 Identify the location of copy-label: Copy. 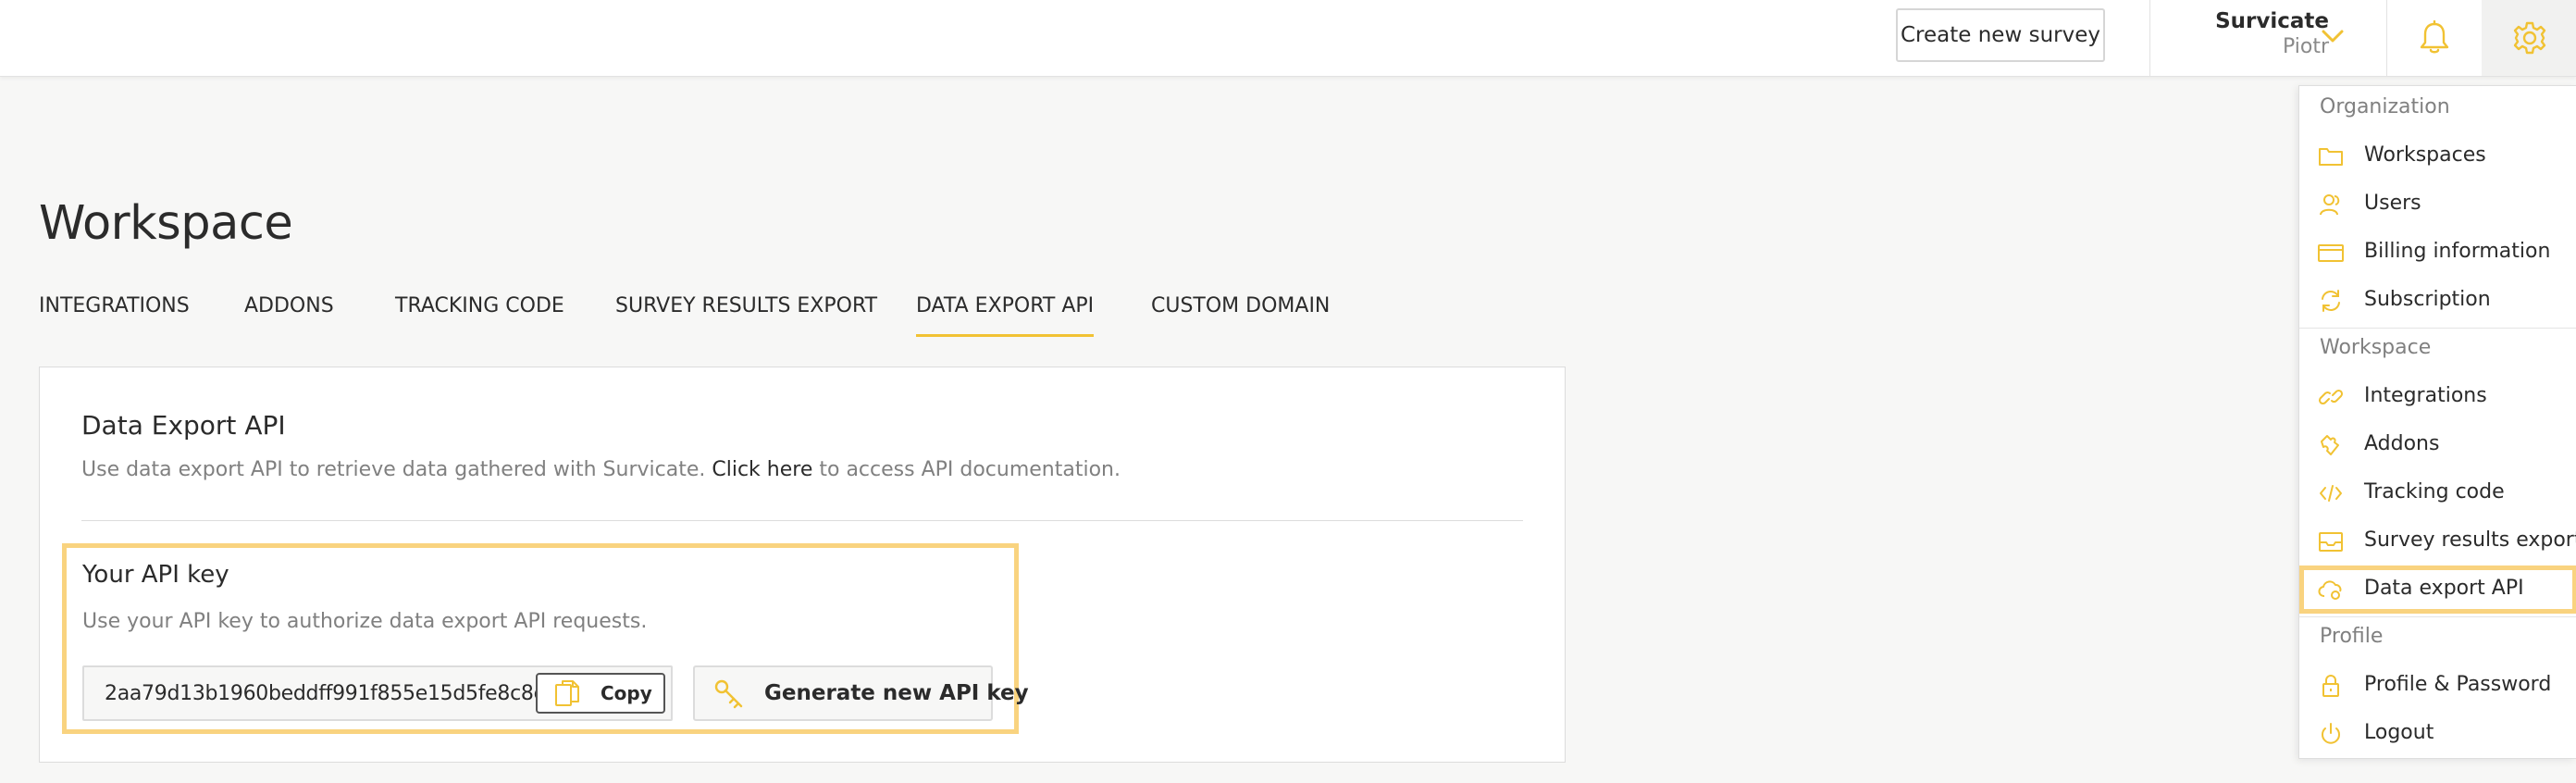
(626, 693).